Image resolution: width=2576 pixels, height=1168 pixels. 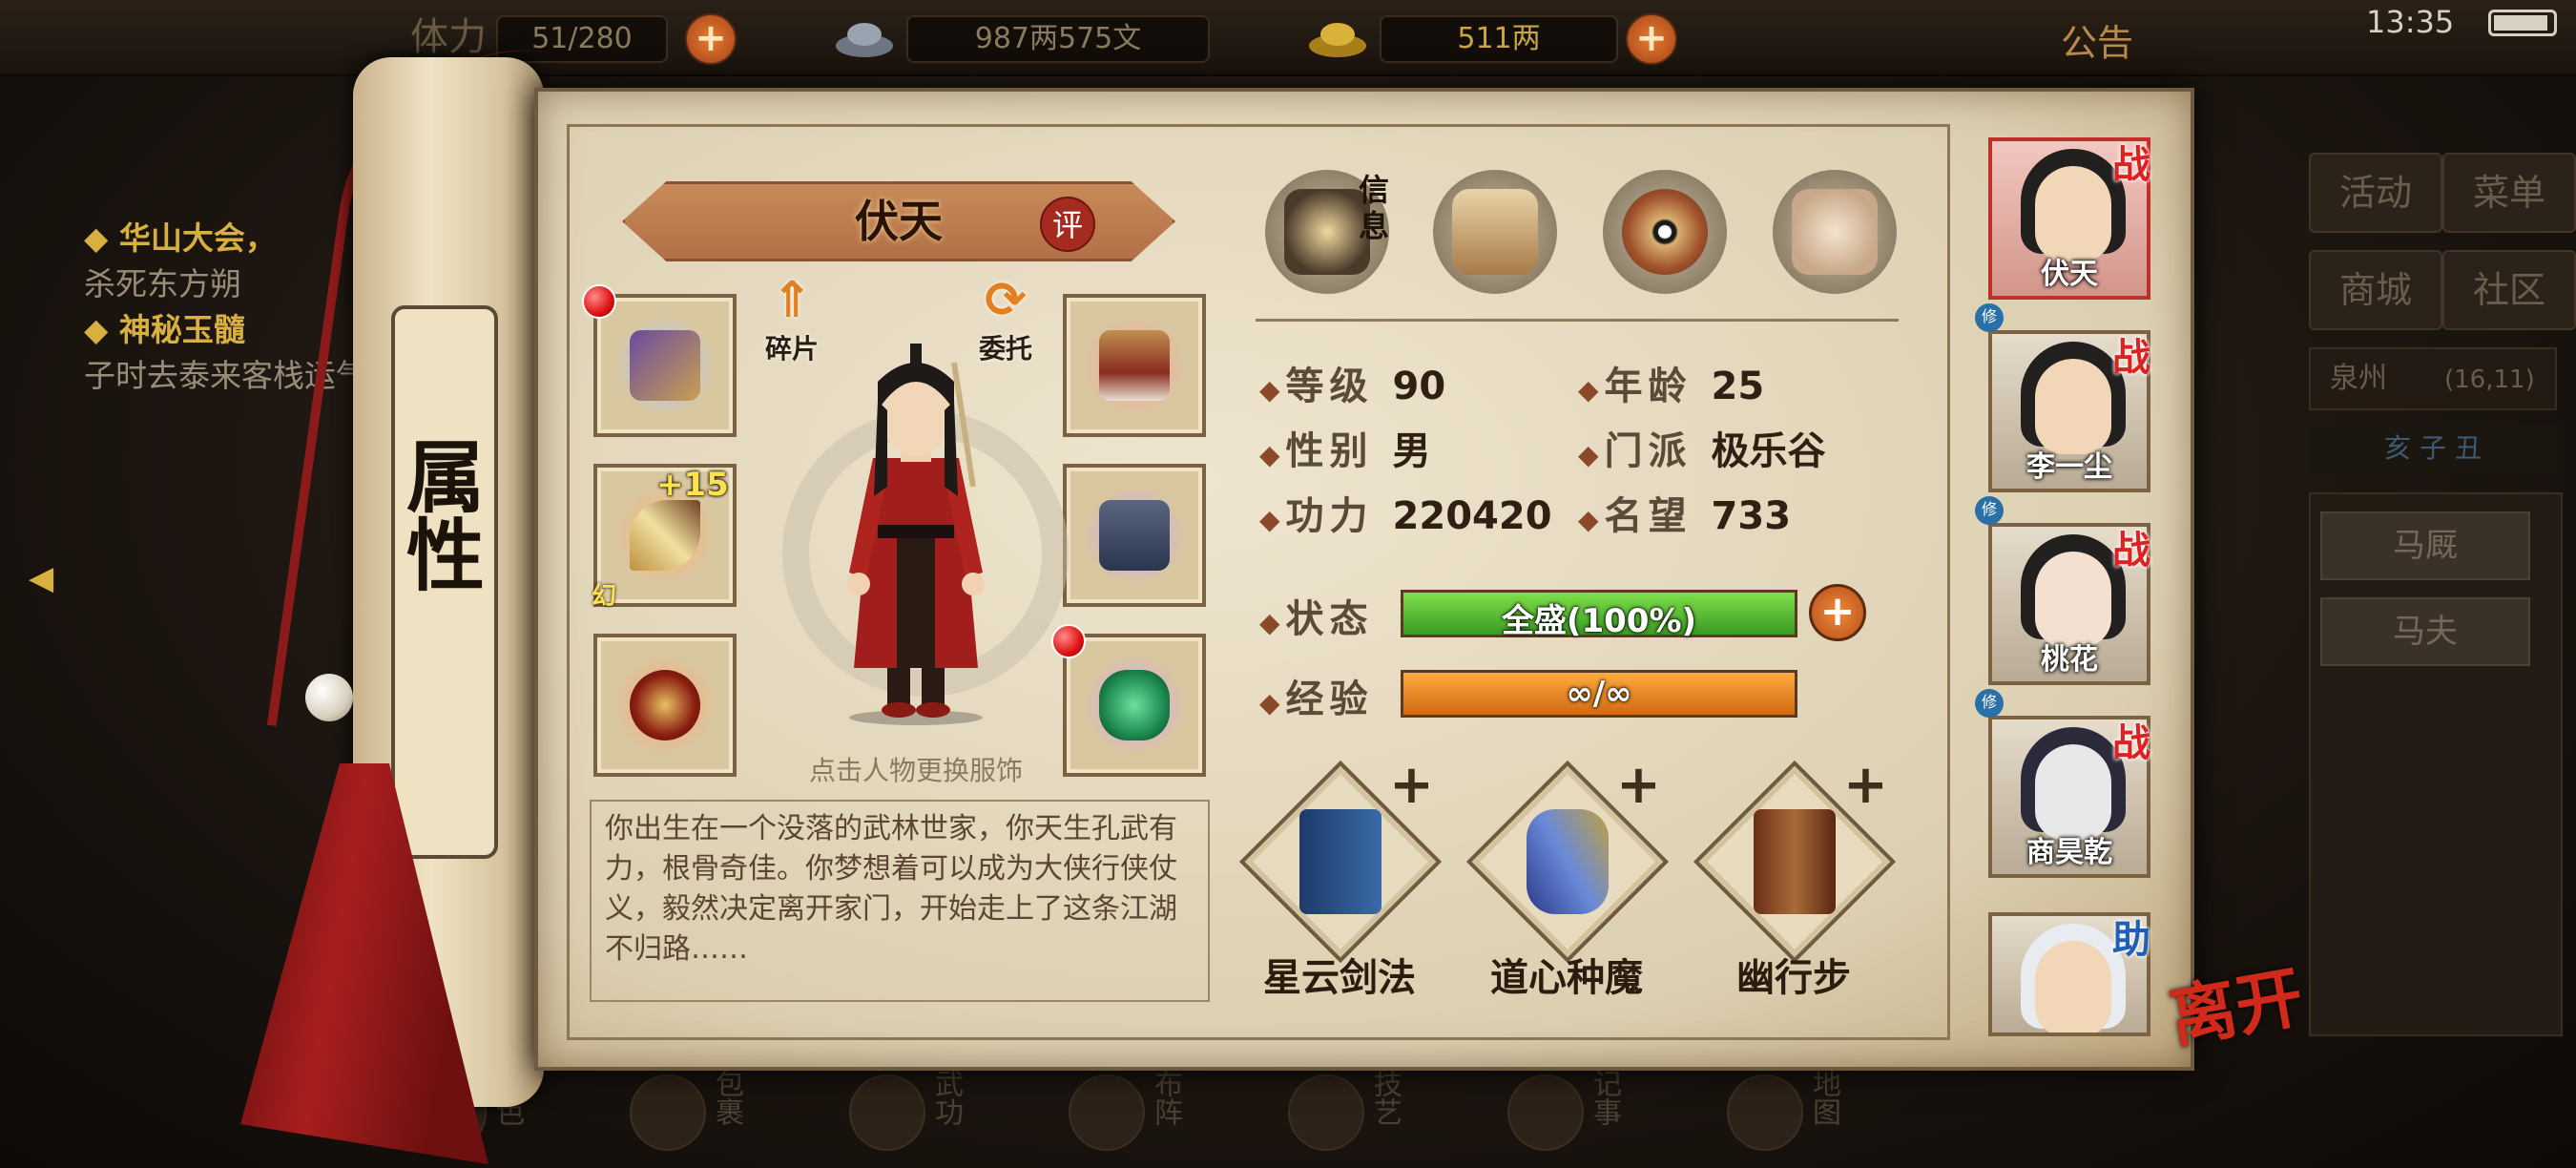 What do you see at coordinates (2375, 193) in the screenshot?
I see `activity-button: 活动` at bounding box center [2375, 193].